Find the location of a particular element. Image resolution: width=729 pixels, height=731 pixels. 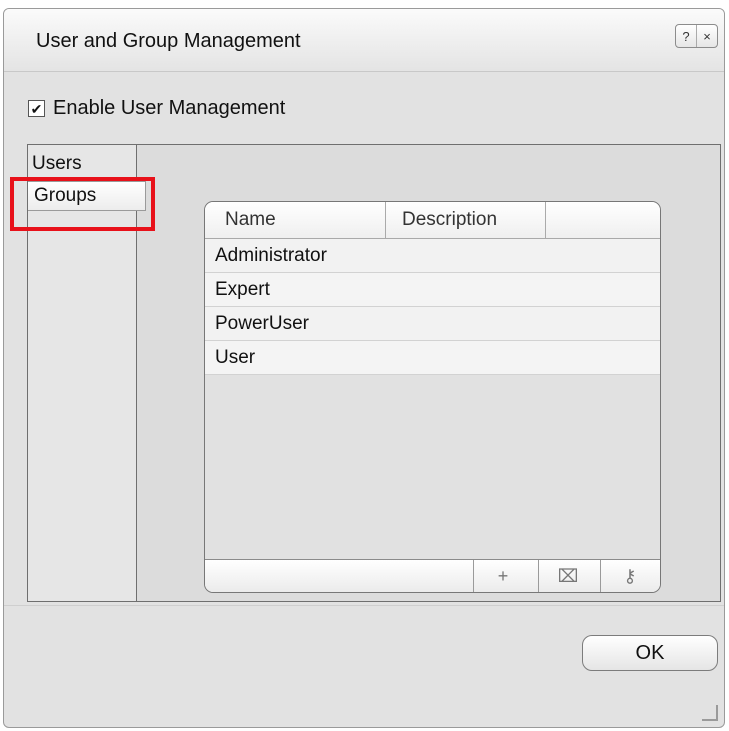

title-buttons: ? × is located at coordinates (696, 36).